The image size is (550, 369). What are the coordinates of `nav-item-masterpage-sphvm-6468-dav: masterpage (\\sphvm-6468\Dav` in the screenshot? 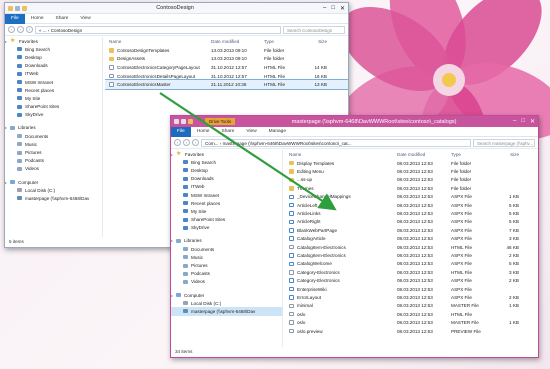 It's located at (53, 198).